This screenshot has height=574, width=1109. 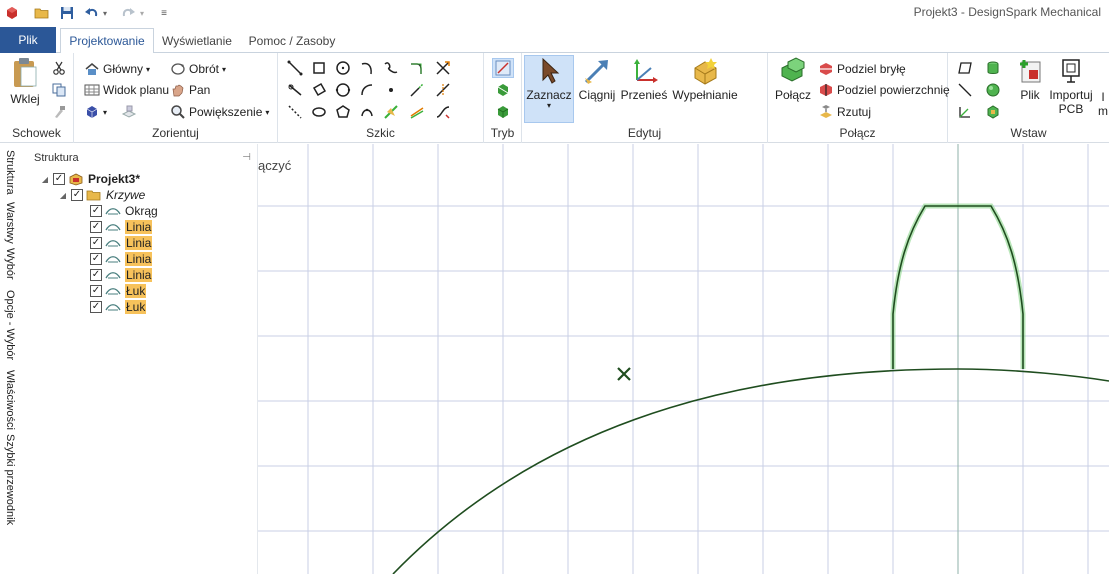 I want to click on tree-item-project: ◢ ✓ Projekt3*, so click(x=90, y=179).